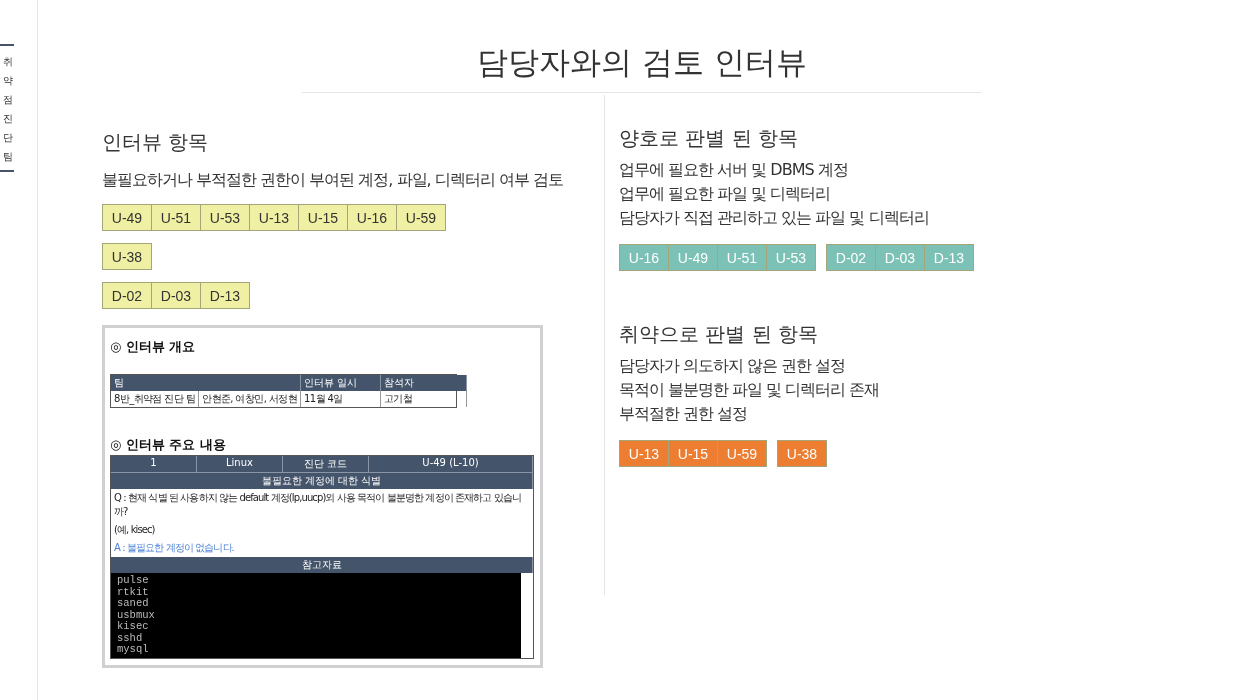  I want to click on table-header: 참석자, so click(424, 383).